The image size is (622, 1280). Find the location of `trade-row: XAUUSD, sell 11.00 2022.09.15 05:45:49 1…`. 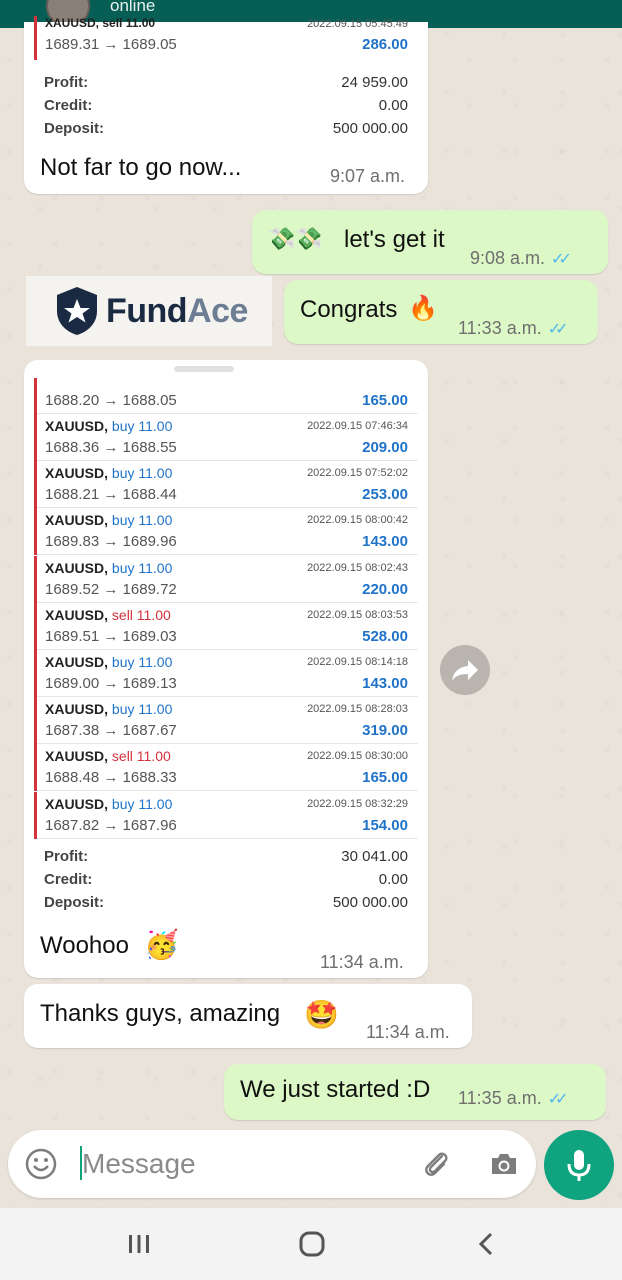

trade-row: XAUUSD, sell 11.00 2022.09.15 05:45:49 1… is located at coordinates (226, 38).